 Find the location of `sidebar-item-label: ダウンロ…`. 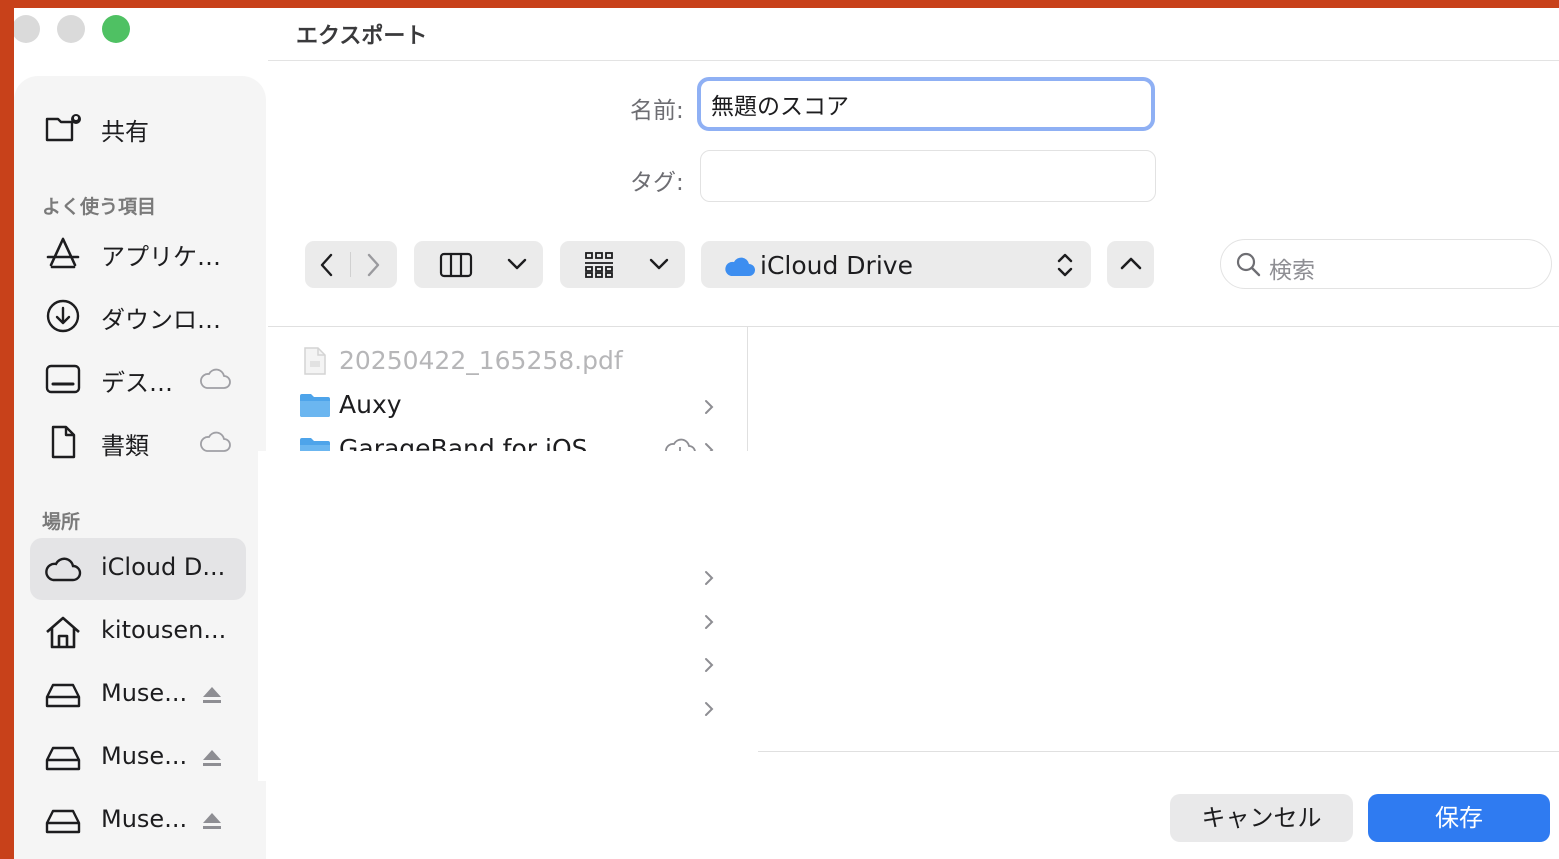

sidebar-item-label: ダウンロ… is located at coordinates (161, 320).